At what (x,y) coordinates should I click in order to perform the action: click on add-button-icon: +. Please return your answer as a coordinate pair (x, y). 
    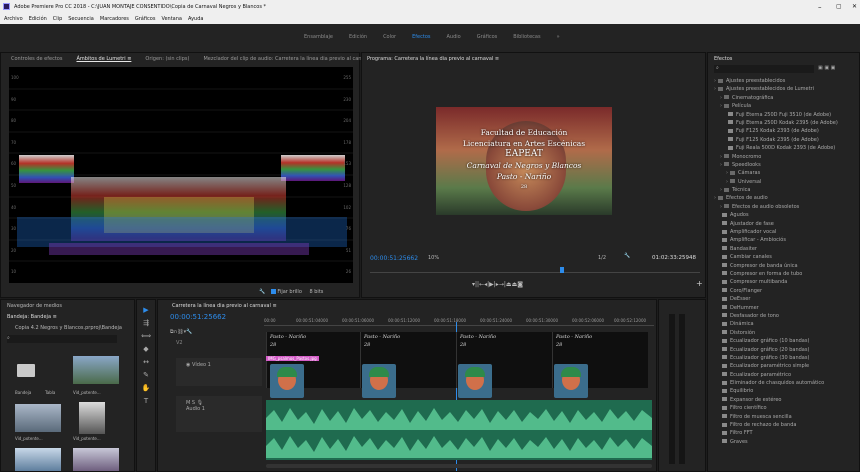
    Looking at the image, I should click on (699, 283).